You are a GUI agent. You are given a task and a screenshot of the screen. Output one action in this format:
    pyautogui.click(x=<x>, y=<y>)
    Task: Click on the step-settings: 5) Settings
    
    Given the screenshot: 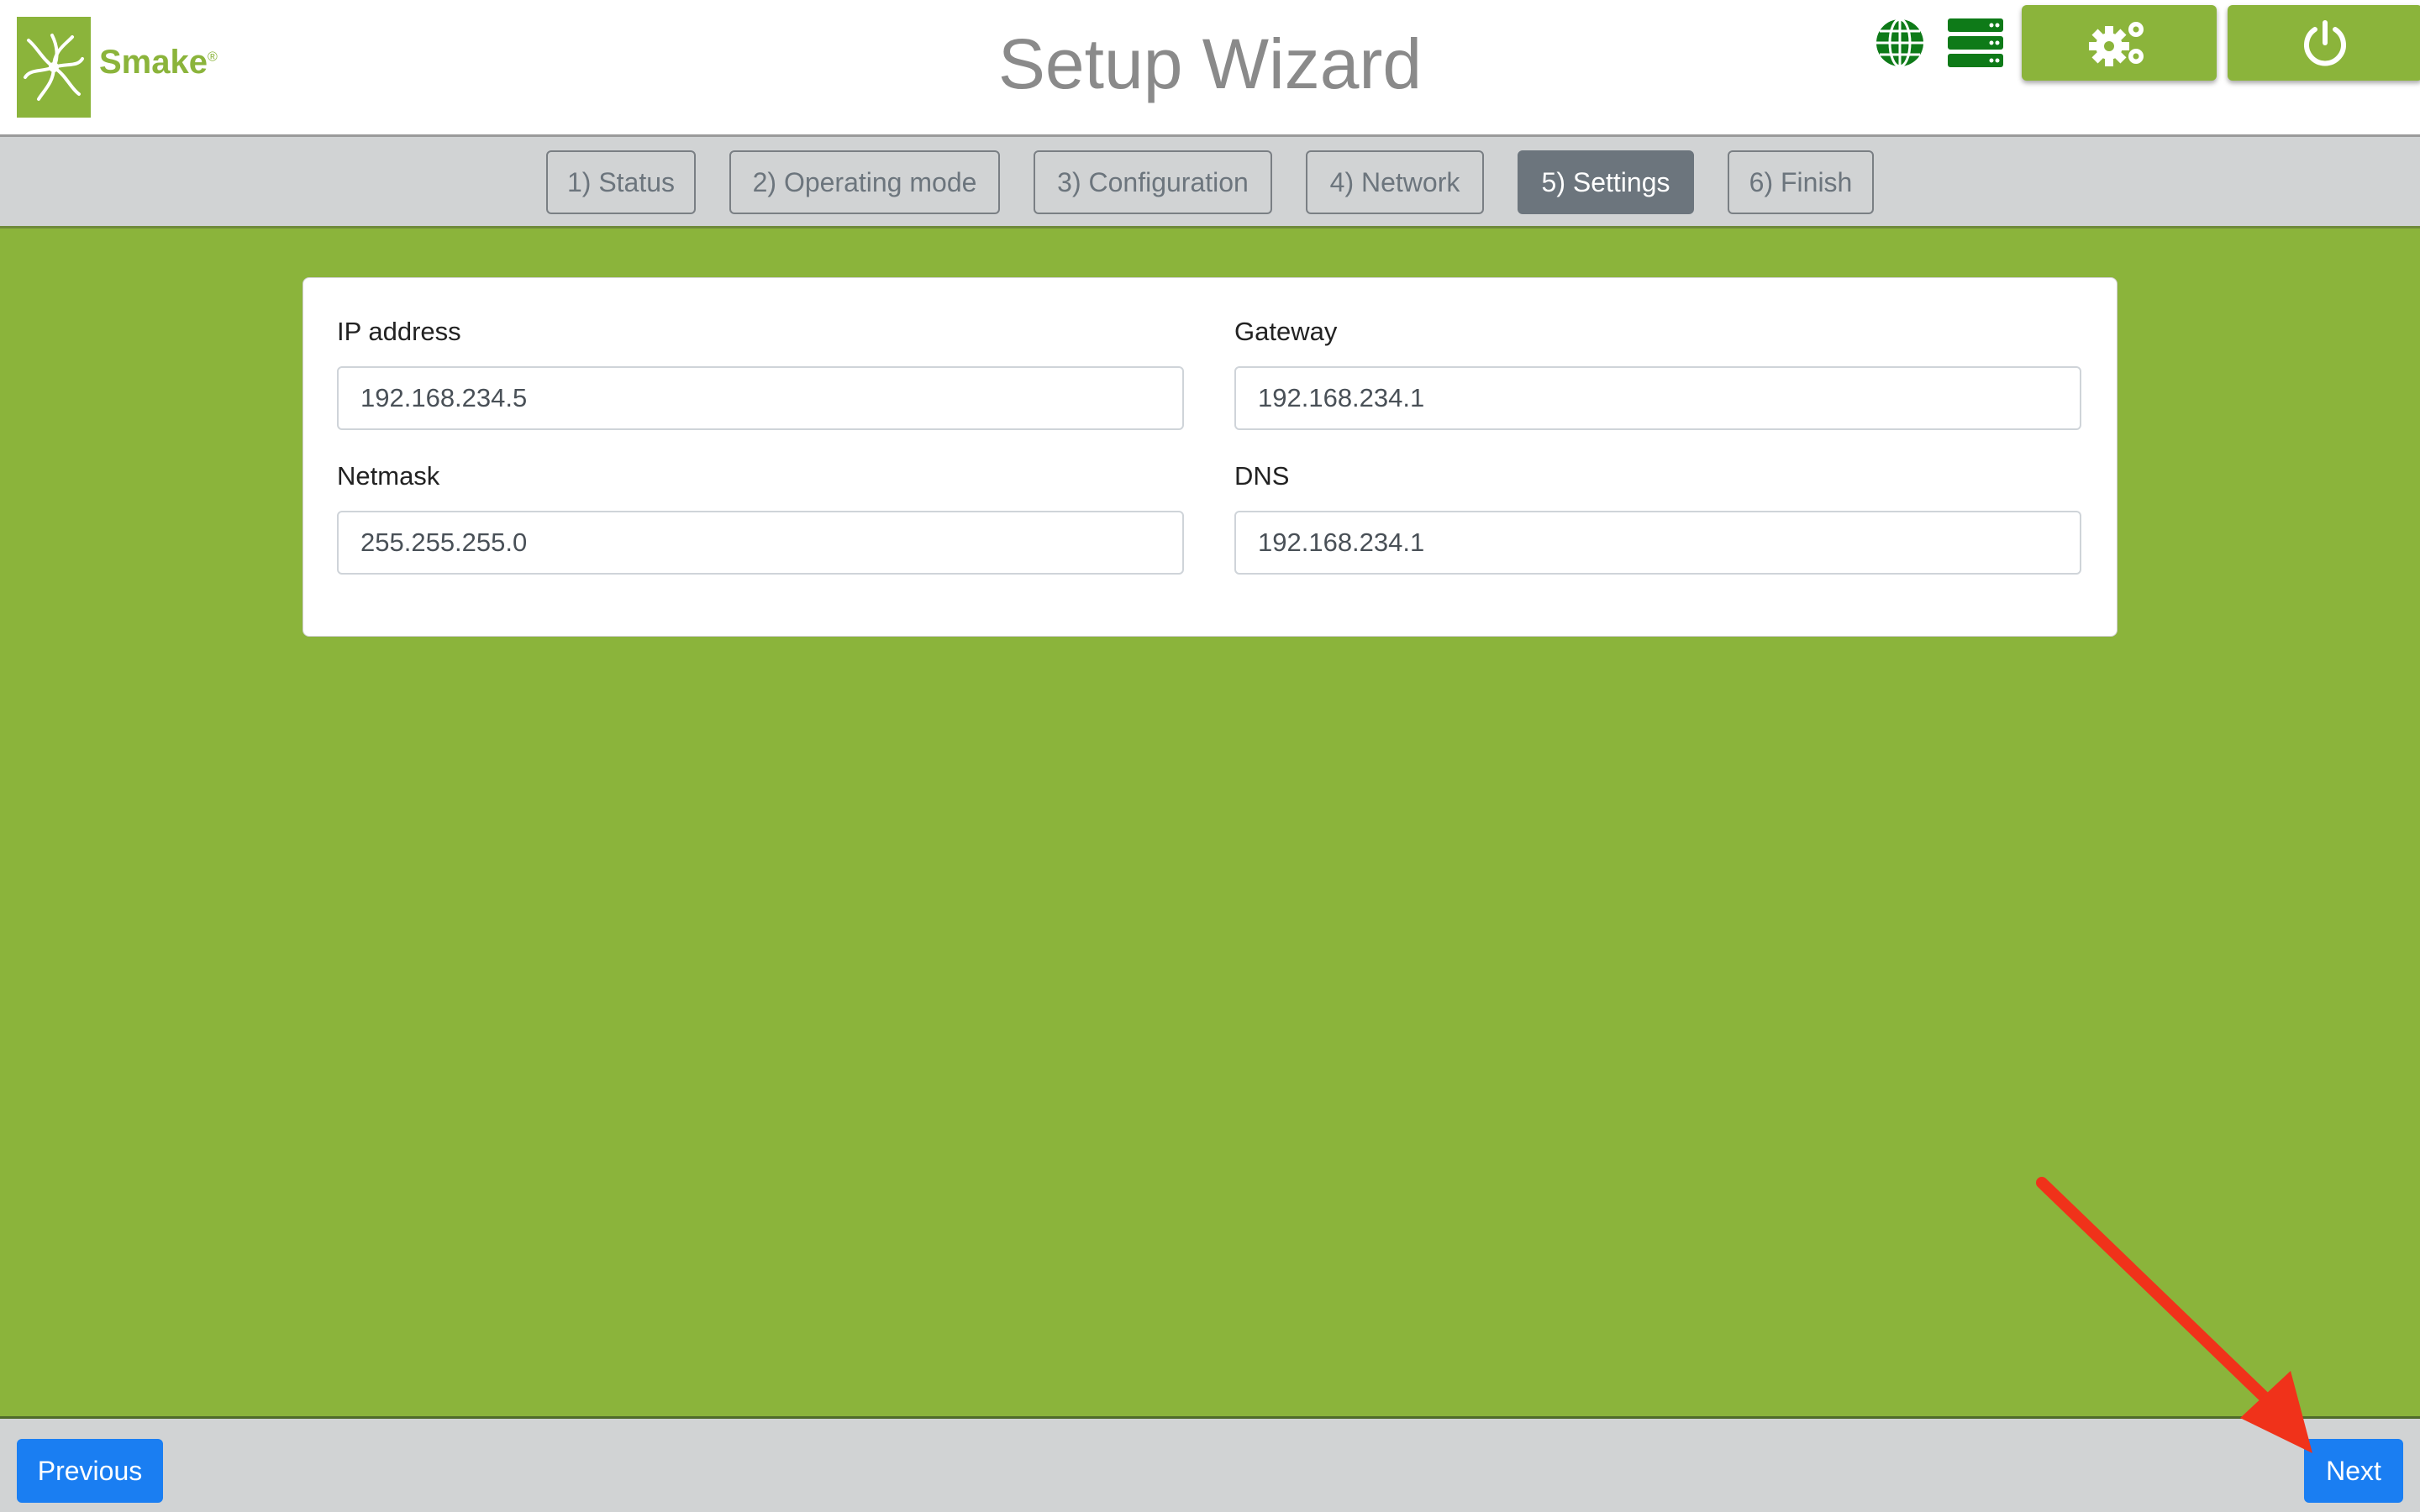 What is the action you would take?
    pyautogui.click(x=1606, y=182)
    